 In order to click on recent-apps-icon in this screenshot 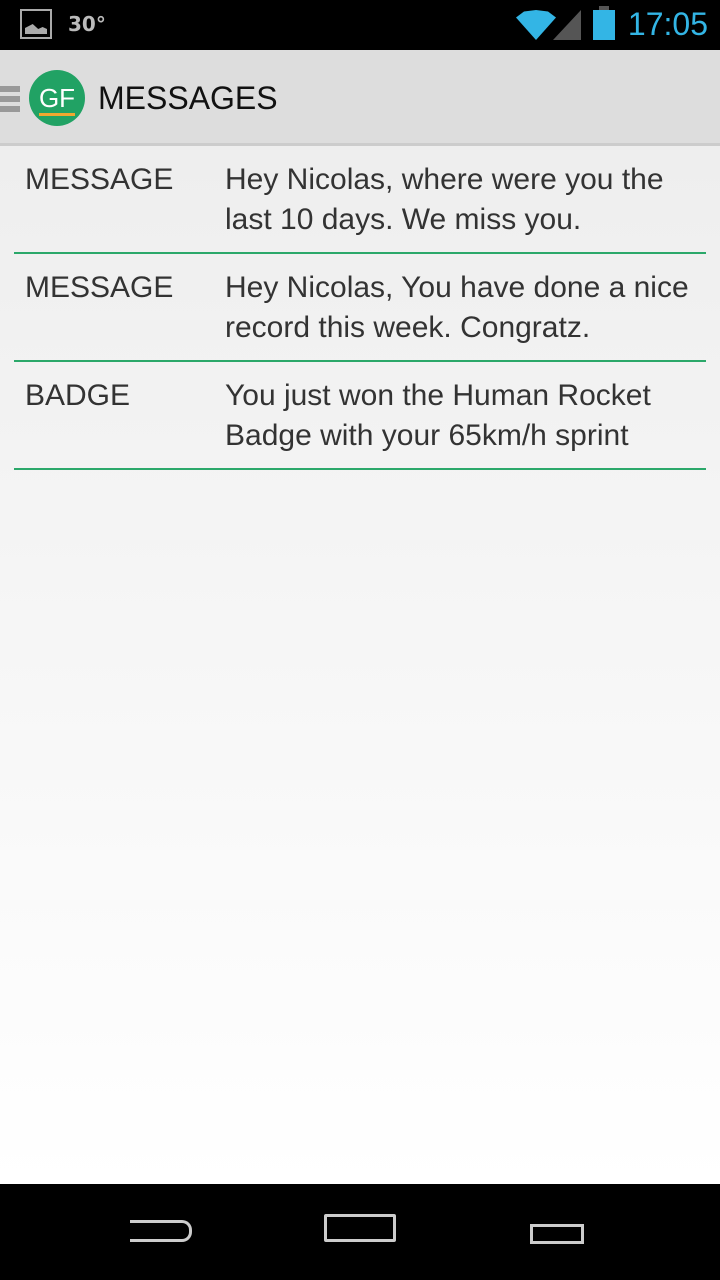, I will do `click(557, 1234)`.